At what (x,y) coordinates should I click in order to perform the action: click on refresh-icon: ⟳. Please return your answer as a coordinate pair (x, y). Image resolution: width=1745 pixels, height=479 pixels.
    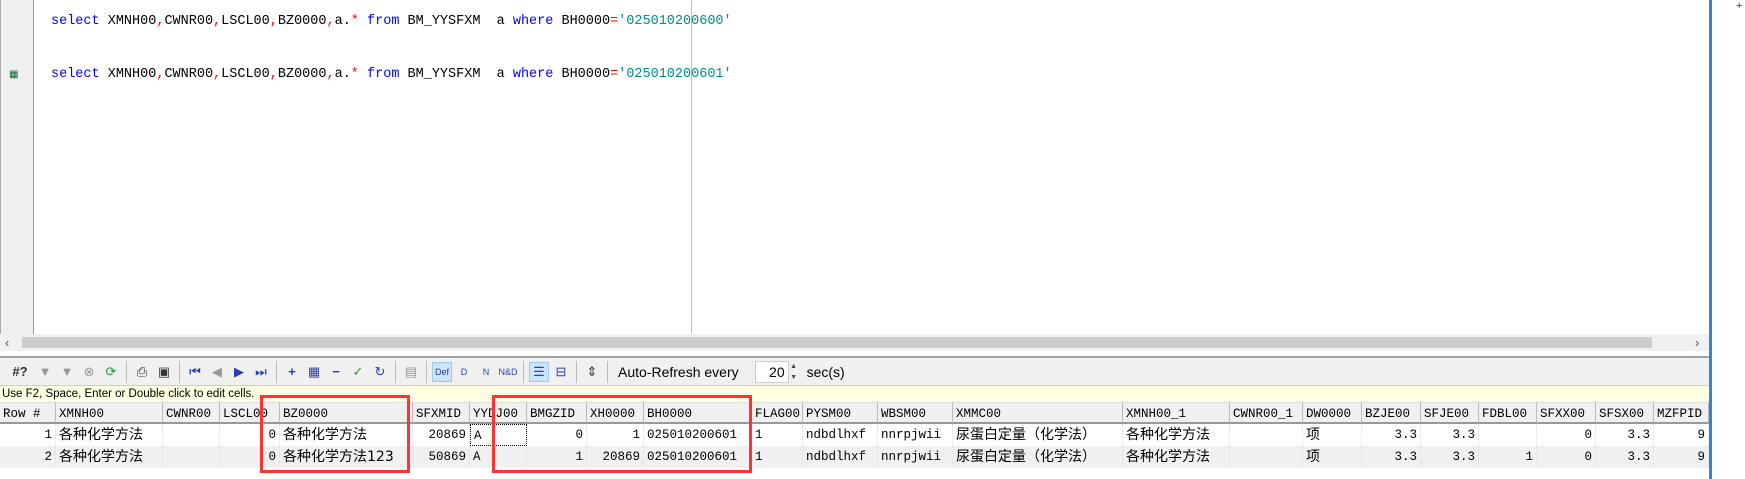
    Looking at the image, I should click on (111, 372).